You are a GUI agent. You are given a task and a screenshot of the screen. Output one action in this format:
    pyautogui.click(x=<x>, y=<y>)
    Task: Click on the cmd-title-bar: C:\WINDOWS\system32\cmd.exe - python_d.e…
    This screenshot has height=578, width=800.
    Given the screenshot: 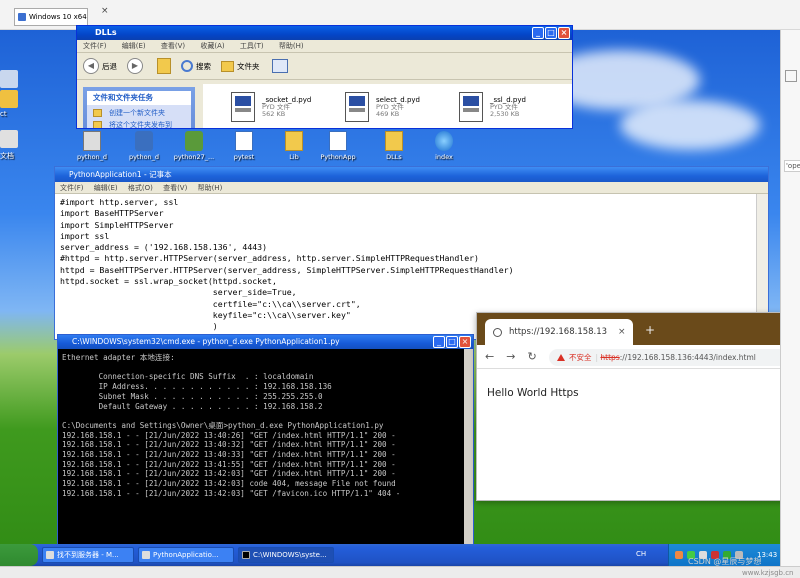 What is the action you would take?
    pyautogui.click(x=265, y=342)
    